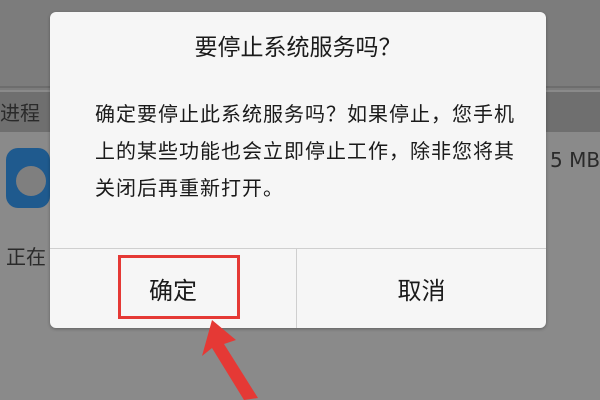 Image resolution: width=600 pixels, height=400 pixels. I want to click on confirm-button: 确定, so click(173, 288).